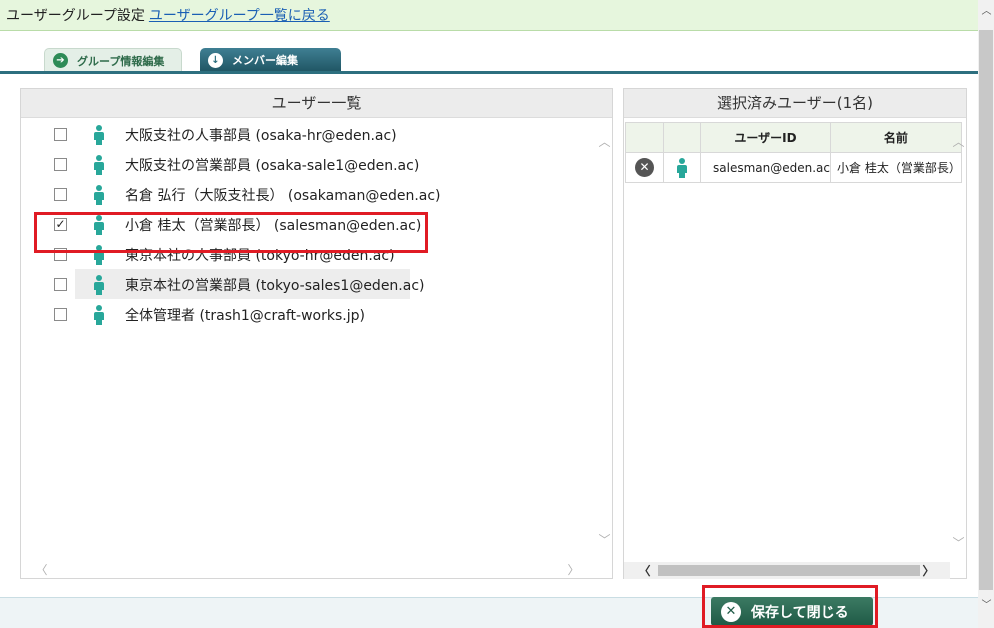 This screenshot has width=994, height=628. I want to click on icon-cell, so click(682, 167).